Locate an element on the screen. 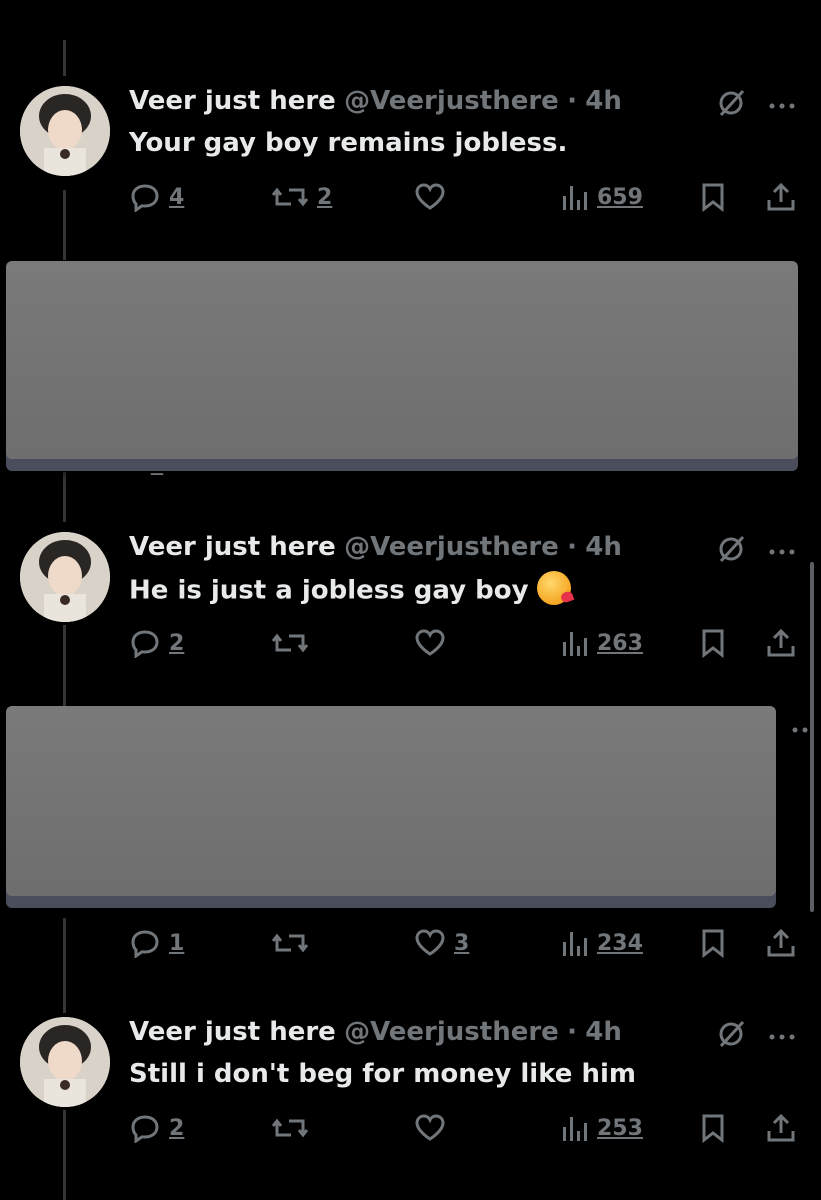 This screenshot has height=1200, width=821. tweet-text: Your gay boy remains jobless. is located at coordinates (348, 143).